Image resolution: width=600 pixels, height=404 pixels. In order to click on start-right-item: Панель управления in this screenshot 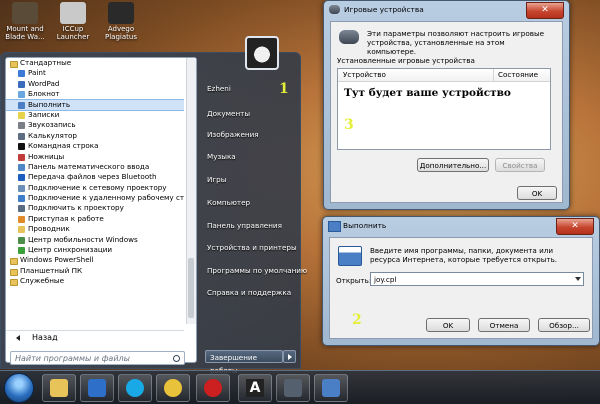, I will do `click(244, 226)`.